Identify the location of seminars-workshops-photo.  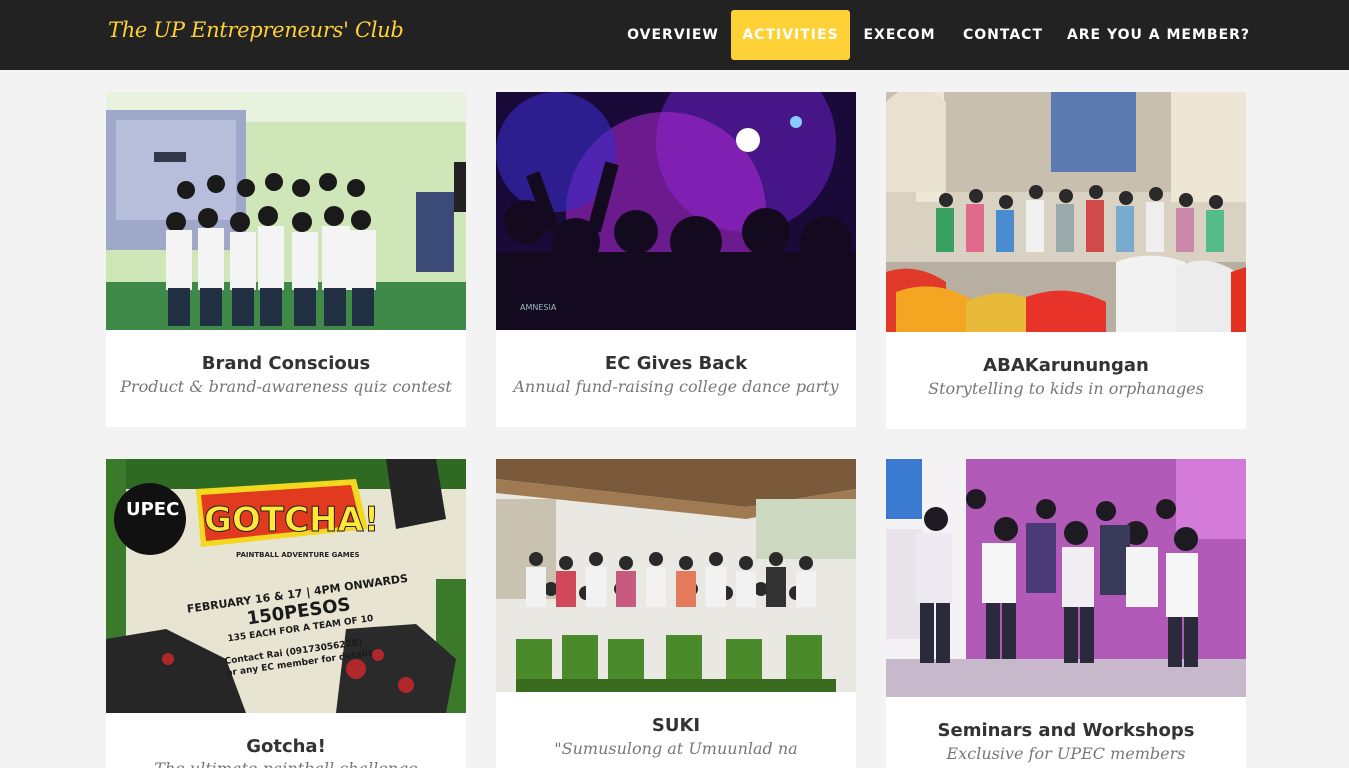
(1066, 578).